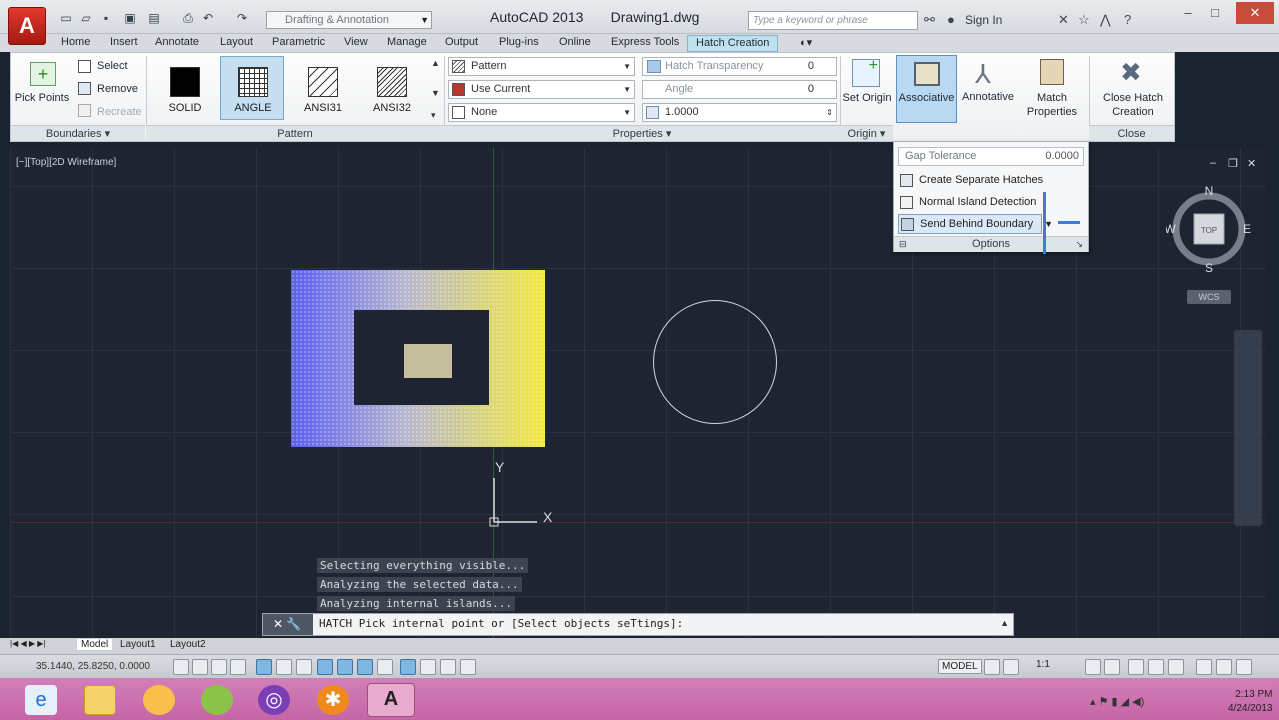  I want to click on quick-properties-button, so click(428, 667).